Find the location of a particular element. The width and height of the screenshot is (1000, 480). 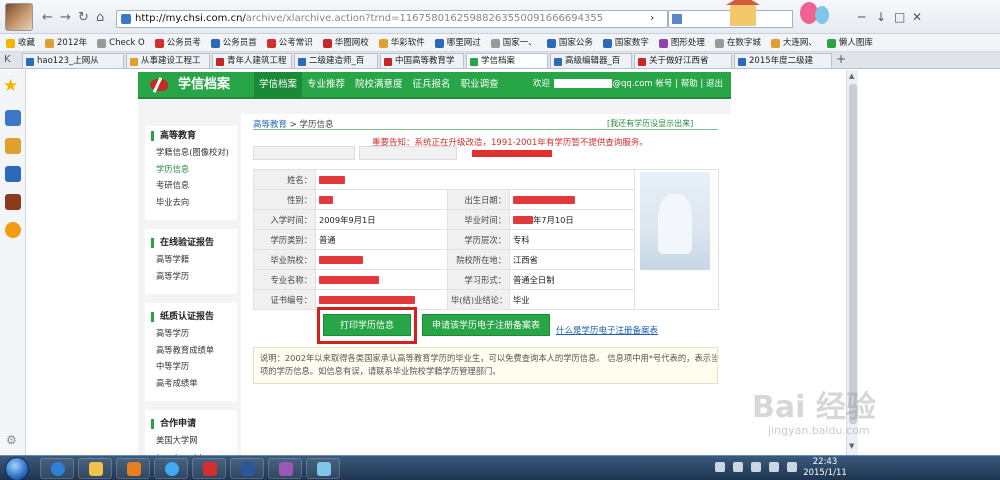

favorite-link: 公考常识 is located at coordinates (289, 42).